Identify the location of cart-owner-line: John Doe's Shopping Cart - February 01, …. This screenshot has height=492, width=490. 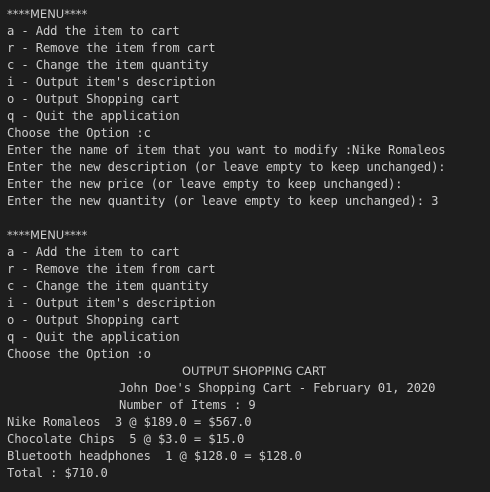
(277, 388).